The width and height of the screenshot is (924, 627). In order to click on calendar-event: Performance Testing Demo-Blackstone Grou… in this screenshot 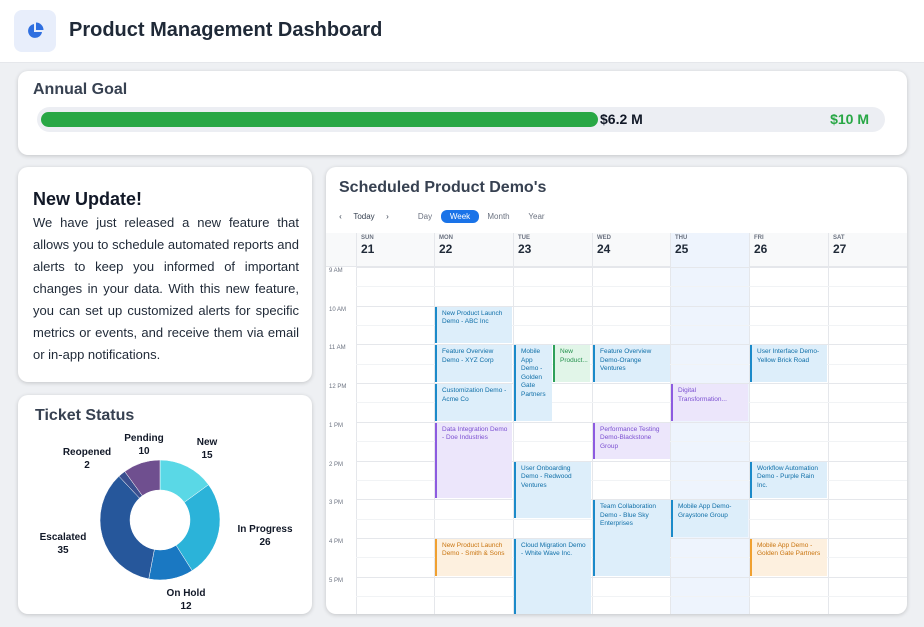, I will do `click(631, 441)`.